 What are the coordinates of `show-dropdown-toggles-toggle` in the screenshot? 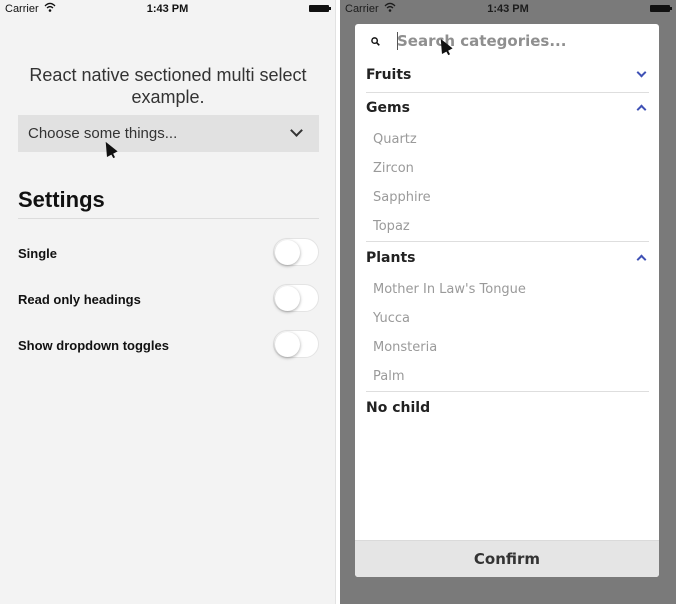 It's located at (296, 344).